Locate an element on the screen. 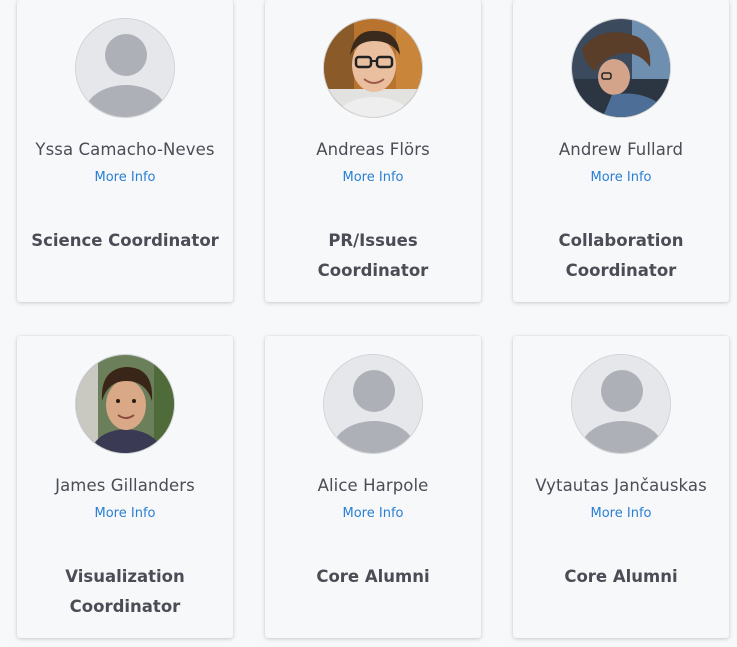 This screenshot has height=647, width=737. person-name: James Gillanders is located at coordinates (125, 485).